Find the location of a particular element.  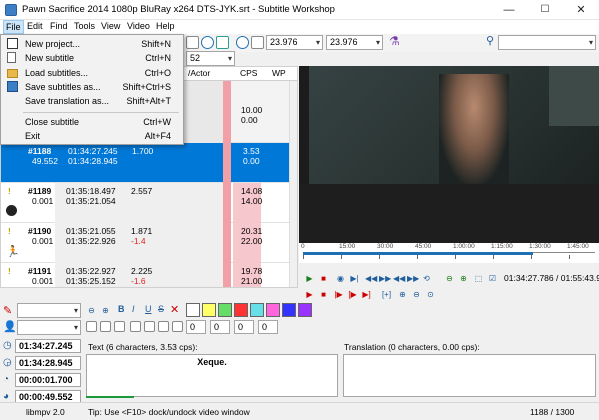

pencil-icon: ✎ is located at coordinates (7, 310).